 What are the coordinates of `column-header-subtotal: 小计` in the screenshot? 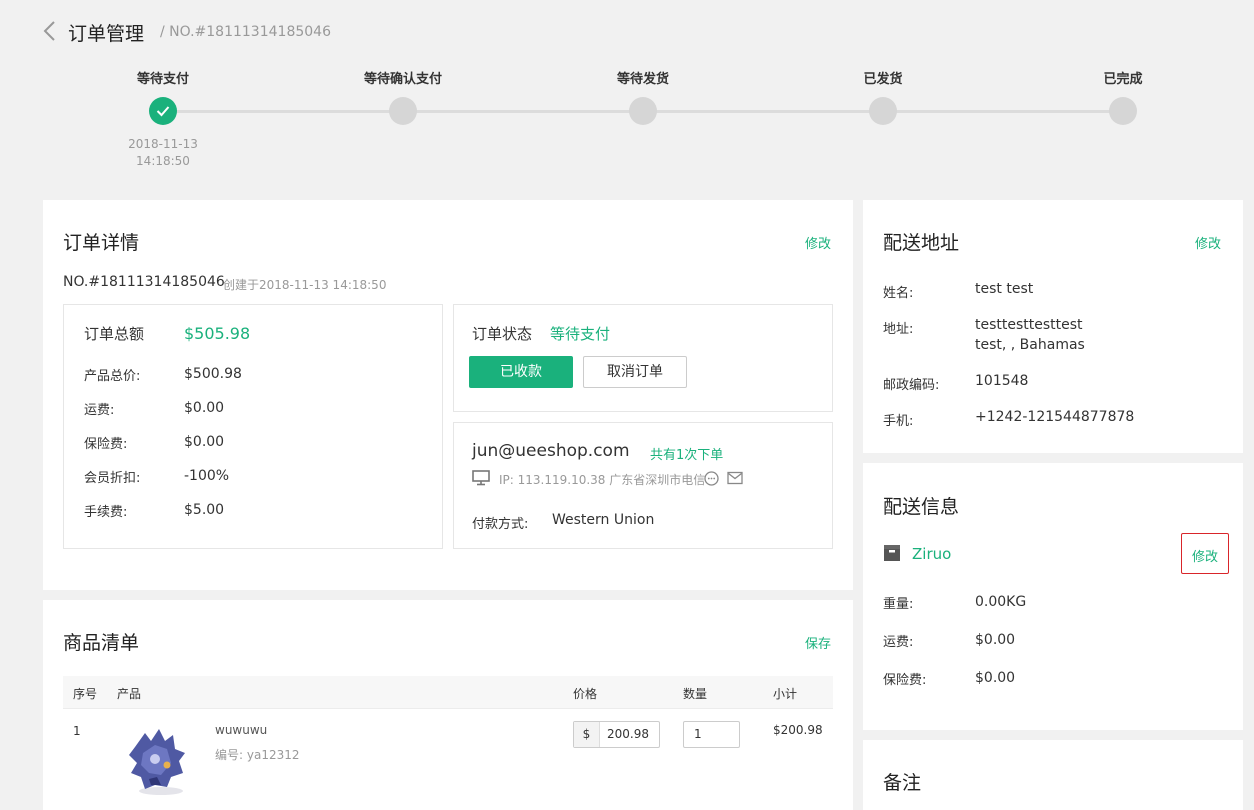 It's located at (785, 694).